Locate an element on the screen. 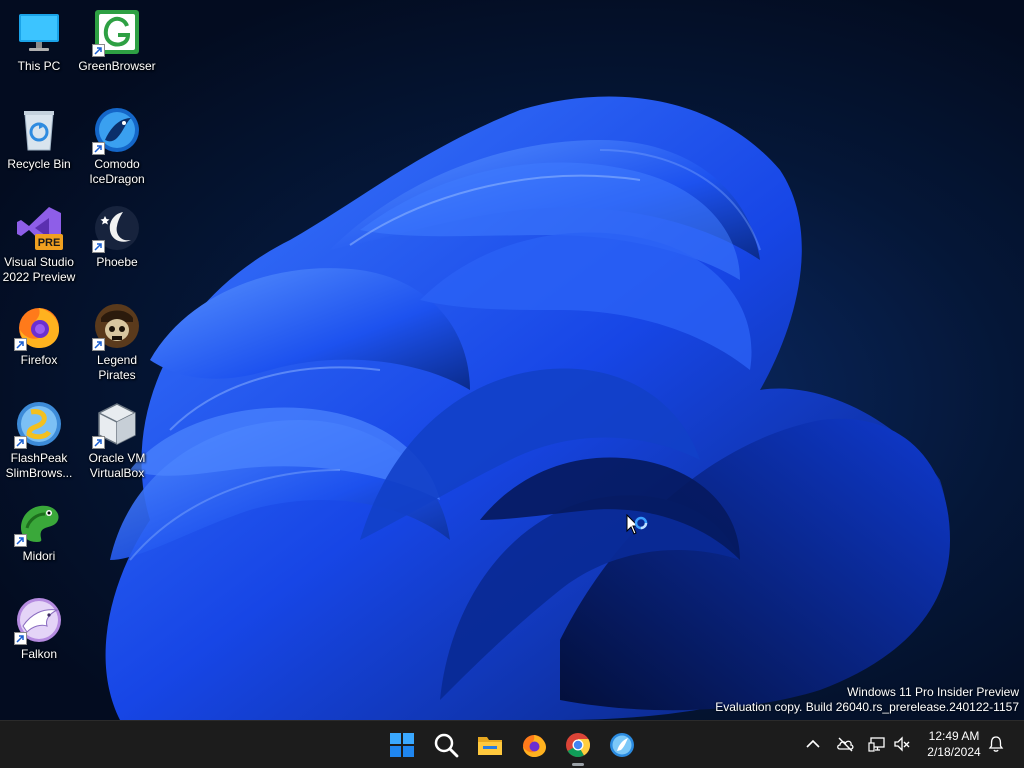  volume-tray-button is located at coordinates (902, 744).